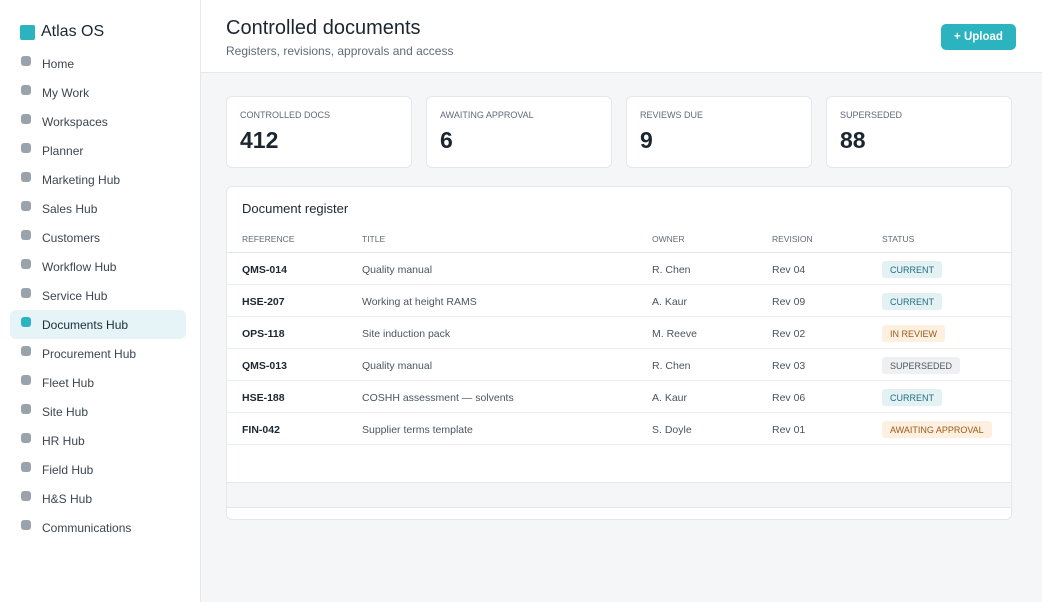 The width and height of the screenshot is (1042, 602). Describe the element at coordinates (978, 37) in the screenshot. I see `upload-button: + Upload` at that location.